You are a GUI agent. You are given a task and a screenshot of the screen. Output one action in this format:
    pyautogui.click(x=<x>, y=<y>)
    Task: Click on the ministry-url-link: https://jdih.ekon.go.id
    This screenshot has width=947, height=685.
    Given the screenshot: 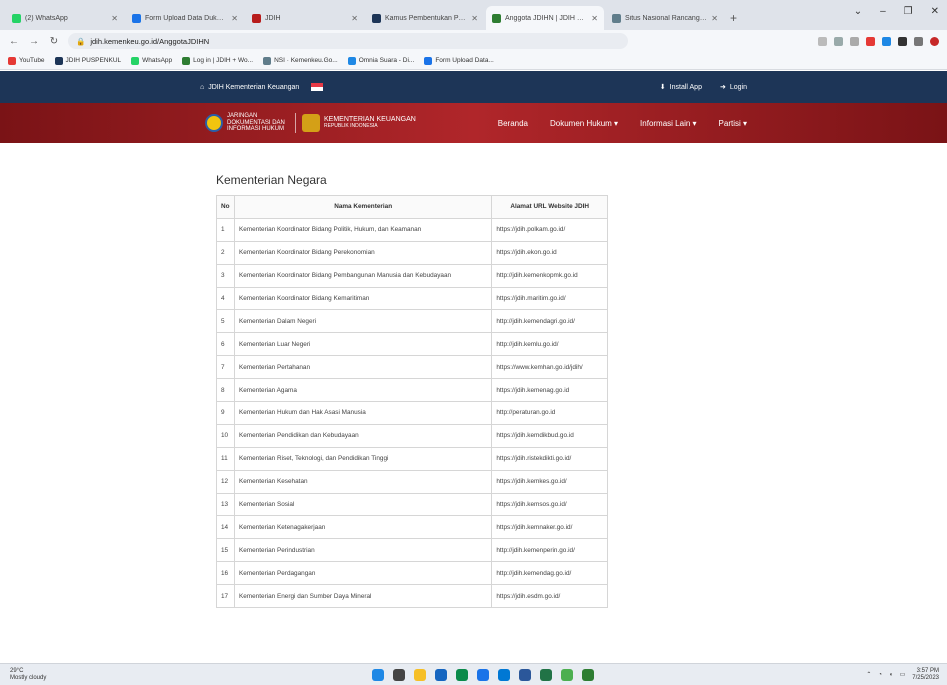 What is the action you would take?
    pyautogui.click(x=549, y=252)
    